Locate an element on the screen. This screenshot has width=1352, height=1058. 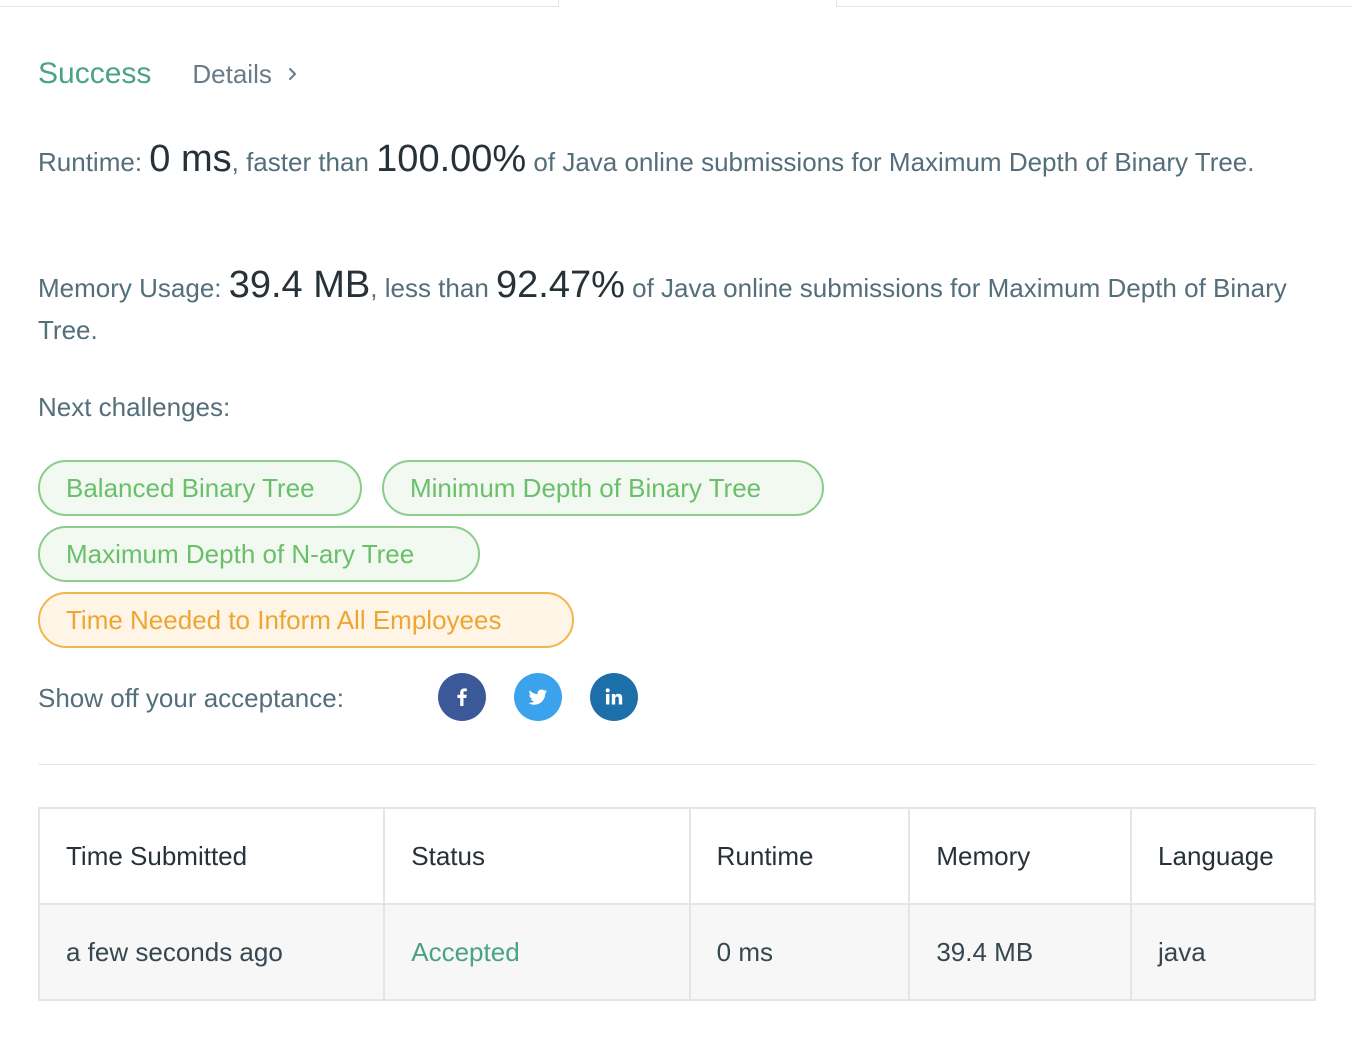
column-header-language: Language is located at coordinates (1223, 856).